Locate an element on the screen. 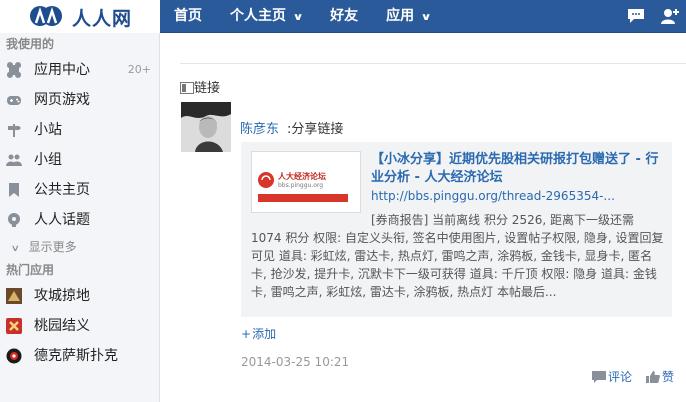 The width and height of the screenshot is (686, 402). add-button: +添加 is located at coordinates (258, 333).